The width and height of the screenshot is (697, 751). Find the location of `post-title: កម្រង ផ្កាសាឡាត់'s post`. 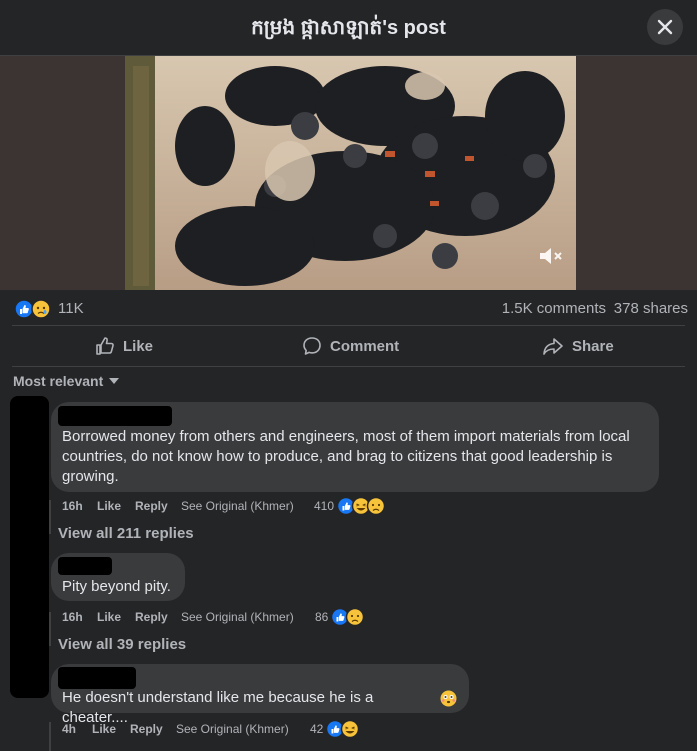

post-title: កម្រង ផ្កាសាឡាត់'s post is located at coordinates (348, 28).